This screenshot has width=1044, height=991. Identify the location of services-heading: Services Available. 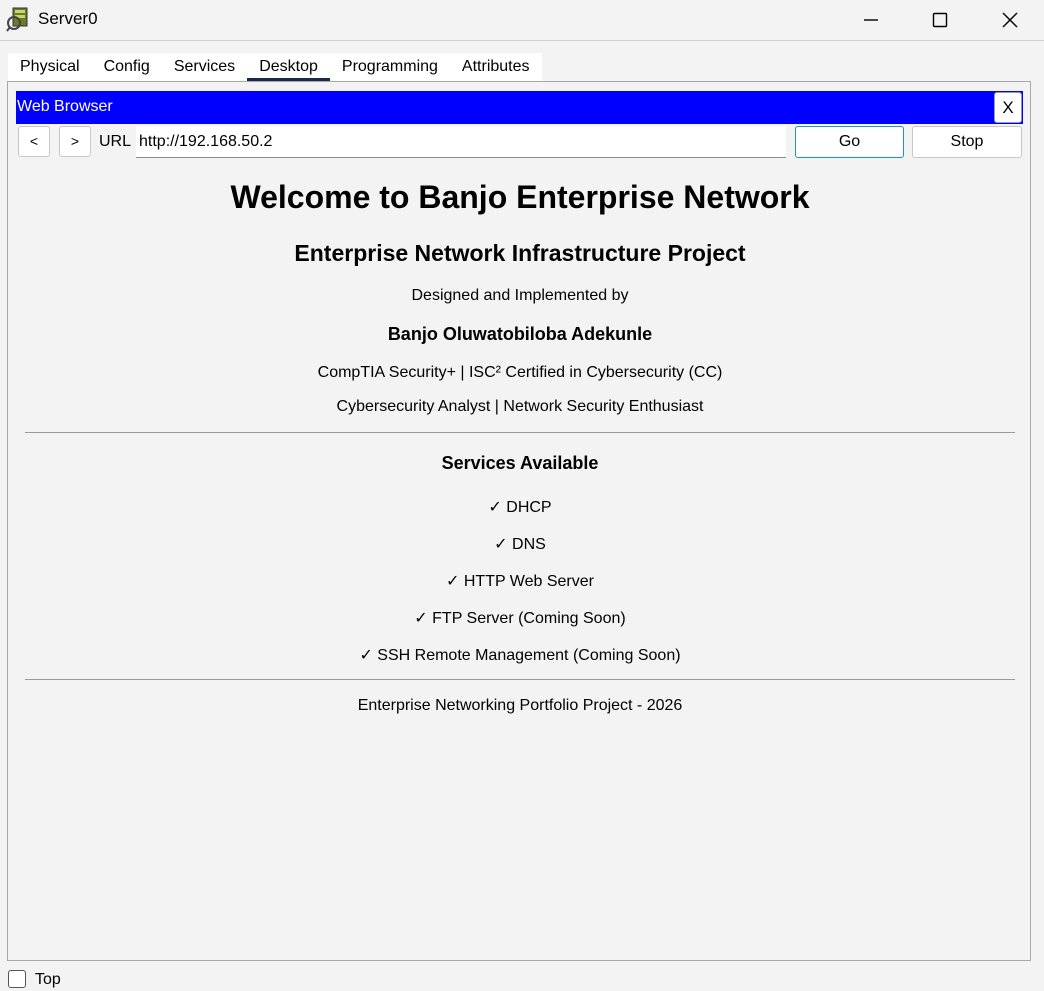
(520, 463).